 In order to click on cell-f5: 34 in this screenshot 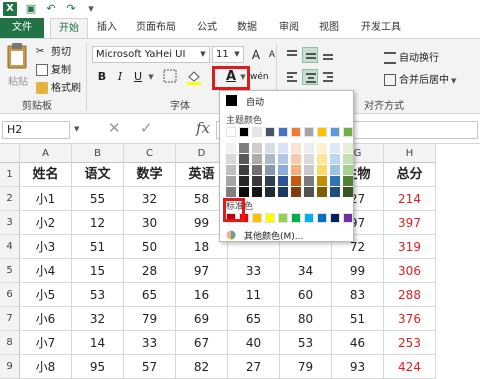, I will do `click(306, 271)`.